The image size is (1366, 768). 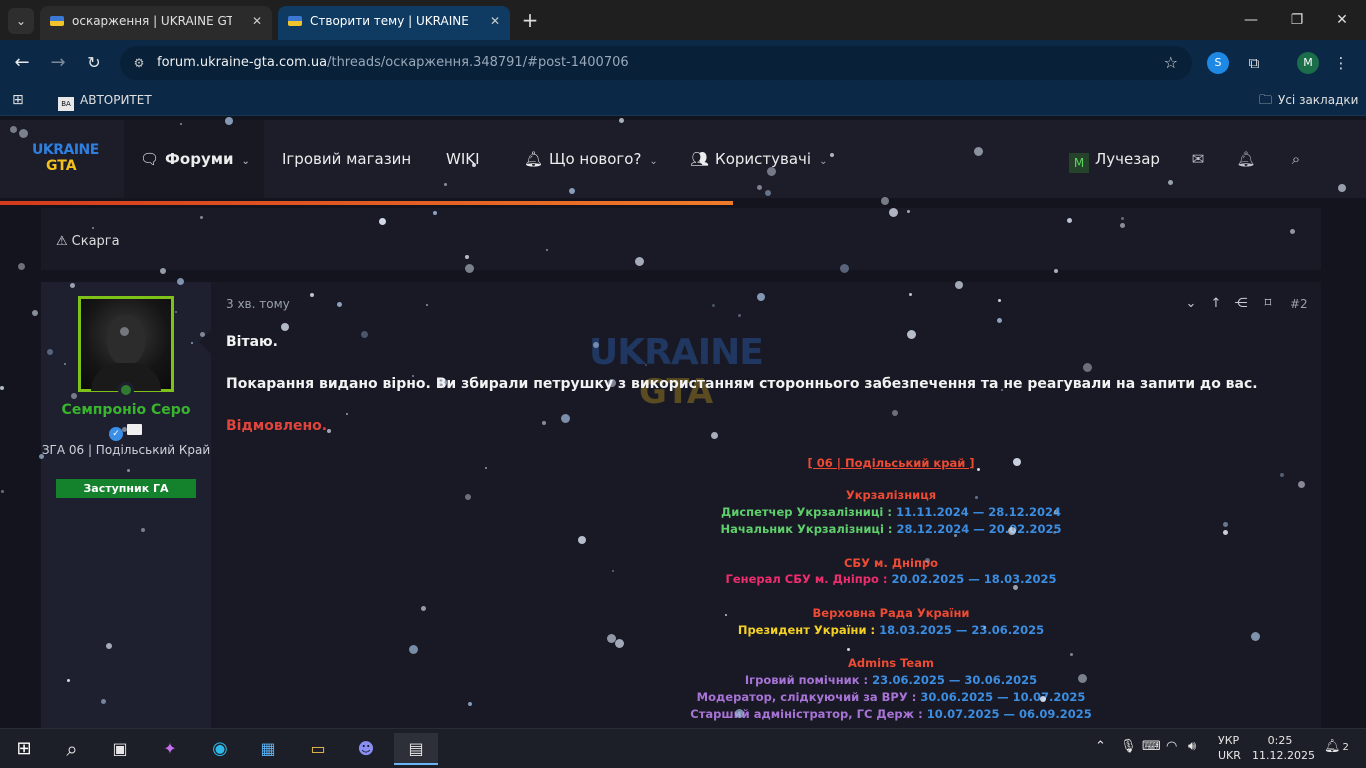 I want to click on tray-overflow-chevron-icon: ⌃, so click(x=1100, y=746).